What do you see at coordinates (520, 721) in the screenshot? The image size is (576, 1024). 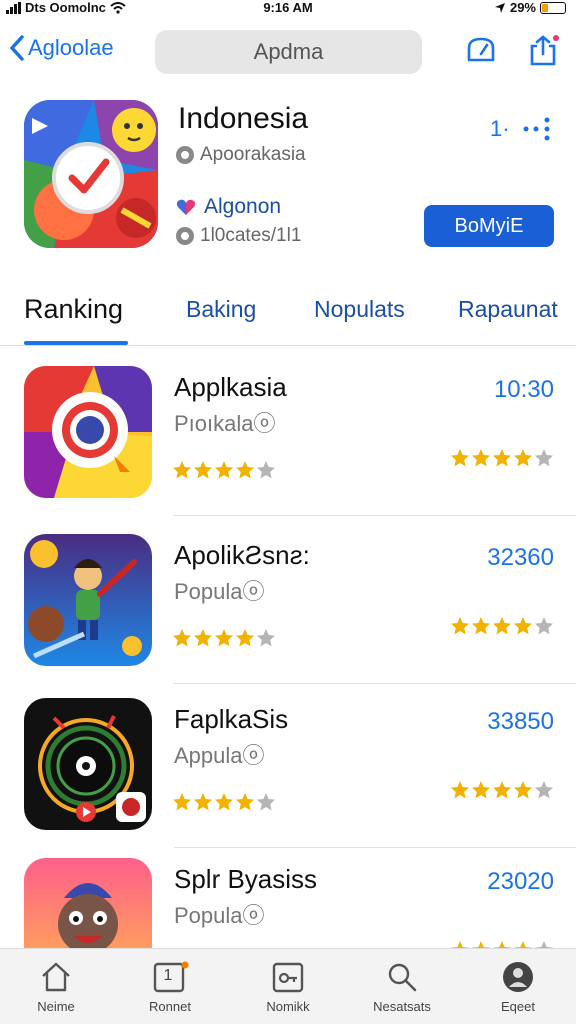 I see `item-score: 33850` at bounding box center [520, 721].